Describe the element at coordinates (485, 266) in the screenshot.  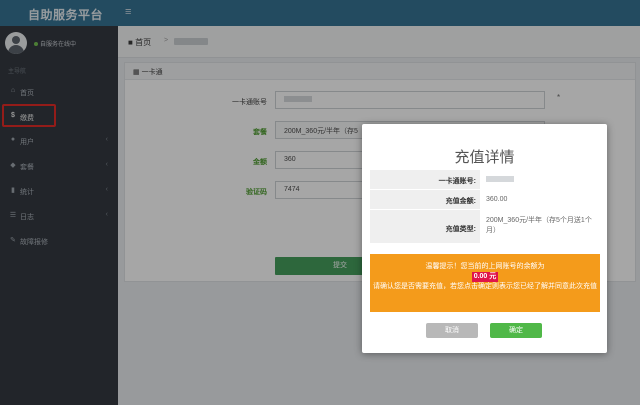
I see `warning-line1: 温馨提示！您当前的上网账号的余额为` at that location.